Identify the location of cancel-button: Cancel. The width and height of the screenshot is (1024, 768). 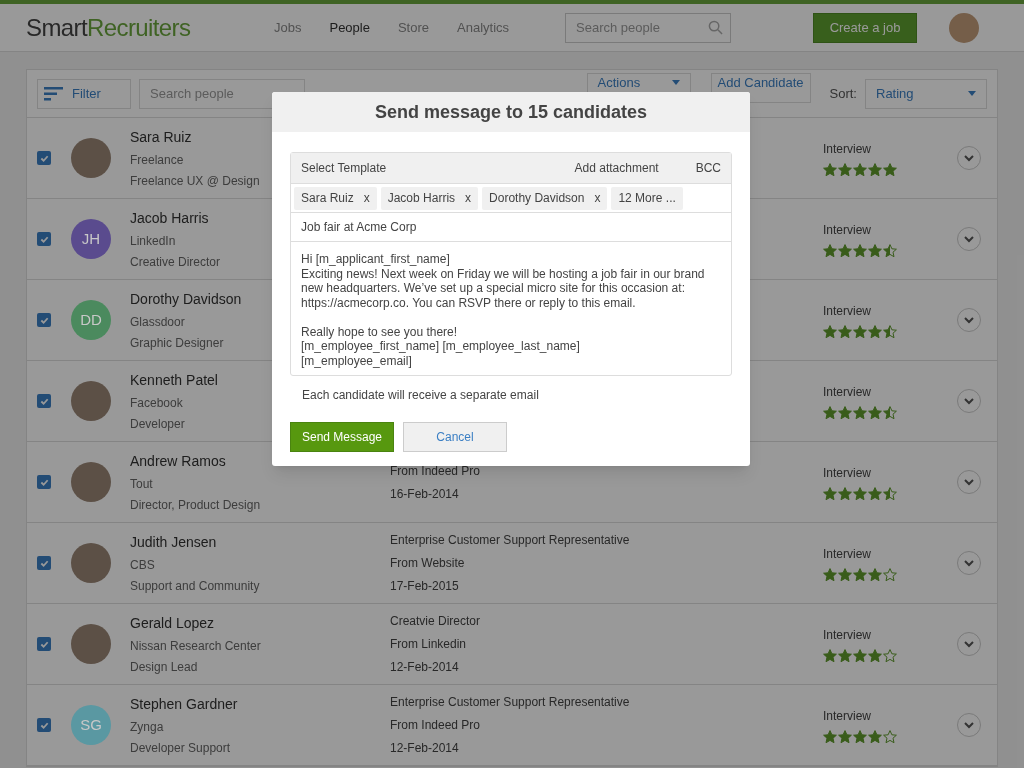
(455, 437).